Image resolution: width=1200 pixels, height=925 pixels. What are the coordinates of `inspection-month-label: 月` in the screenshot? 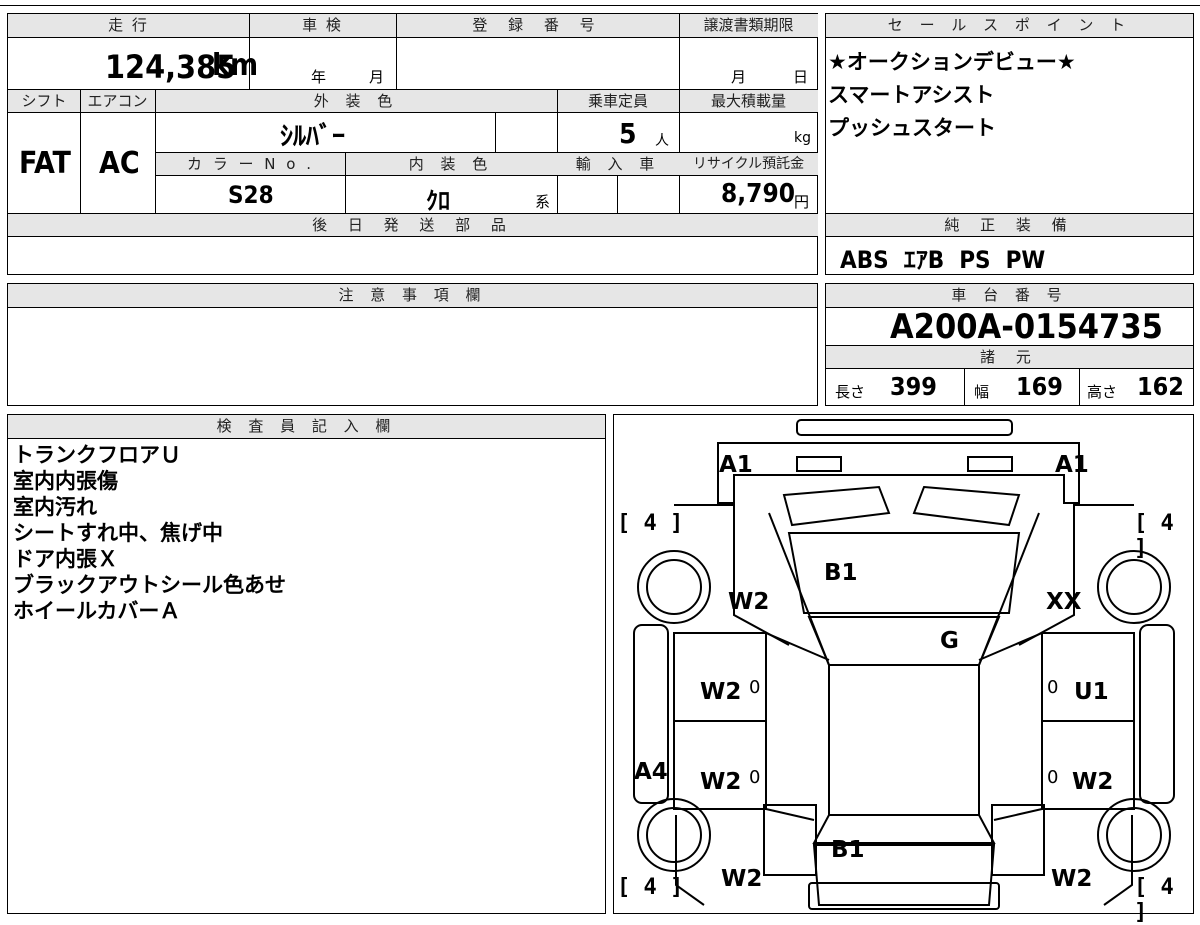 It's located at (377, 77).